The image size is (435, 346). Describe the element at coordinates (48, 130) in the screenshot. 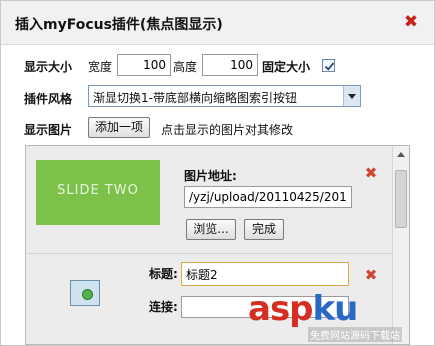

I see `images-label: 显示图片` at that location.